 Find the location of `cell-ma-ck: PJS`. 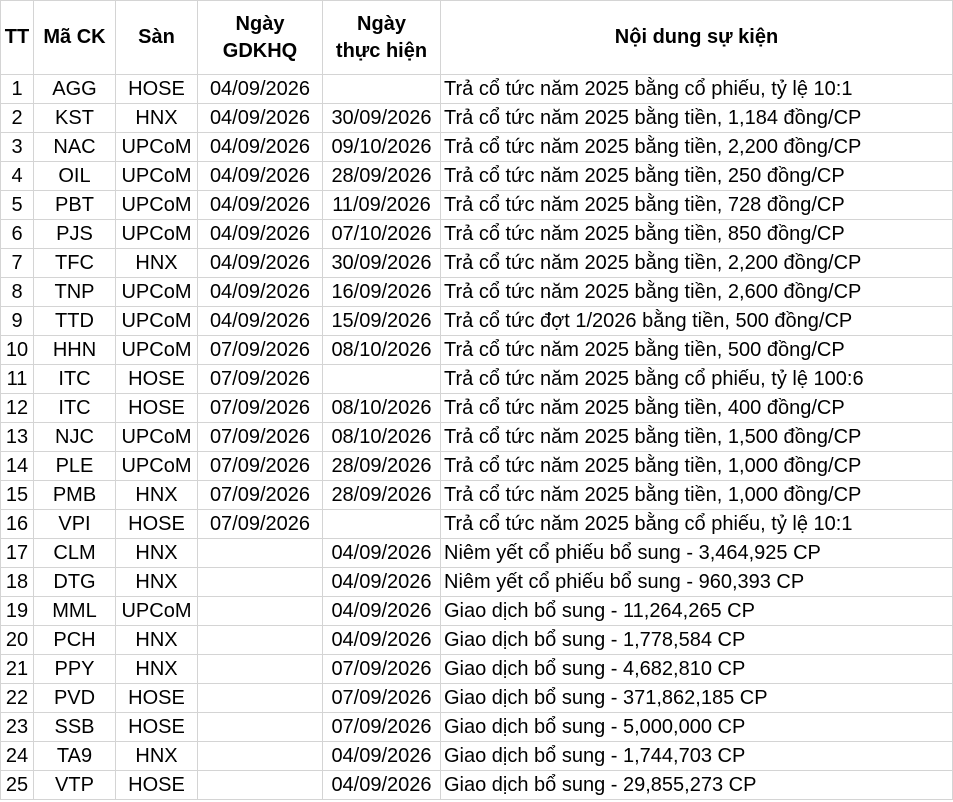

cell-ma-ck: PJS is located at coordinates (74, 234).